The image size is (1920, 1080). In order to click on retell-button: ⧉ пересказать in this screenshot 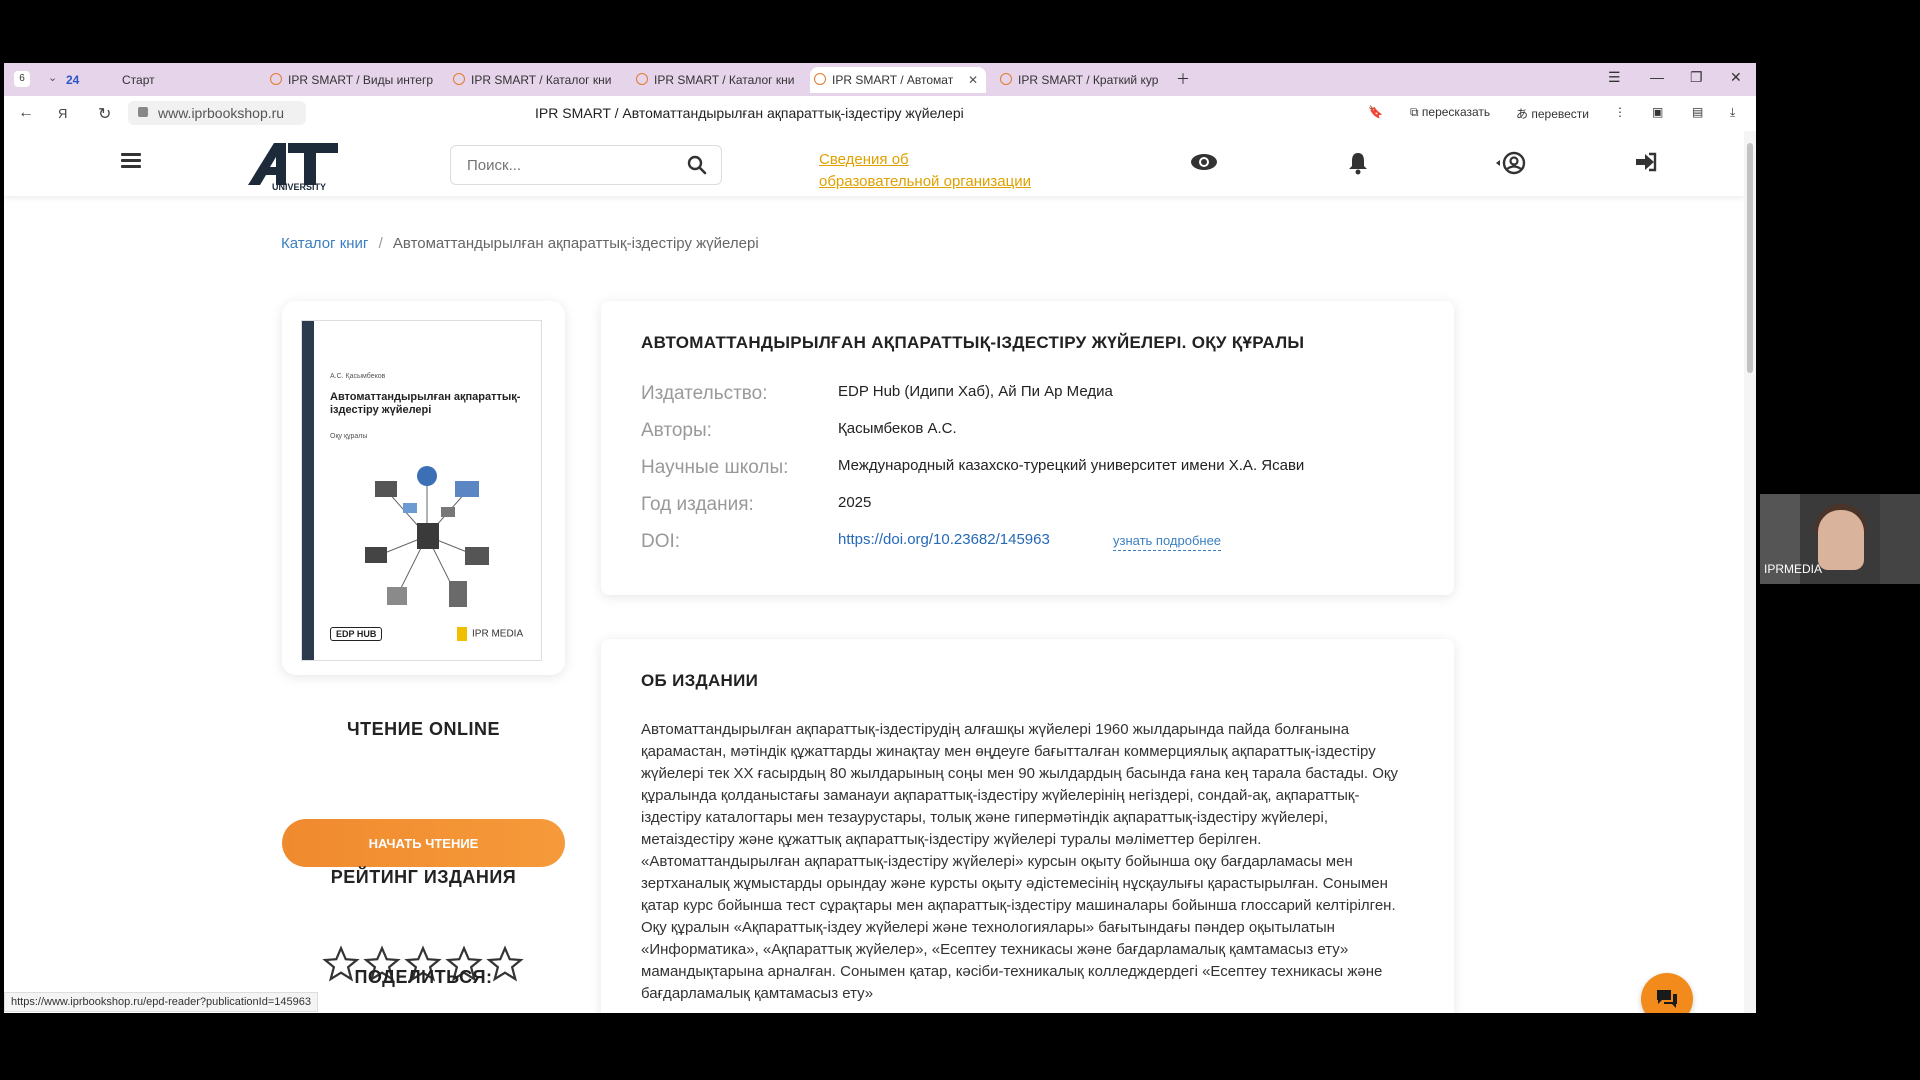, I will do `click(1450, 112)`.